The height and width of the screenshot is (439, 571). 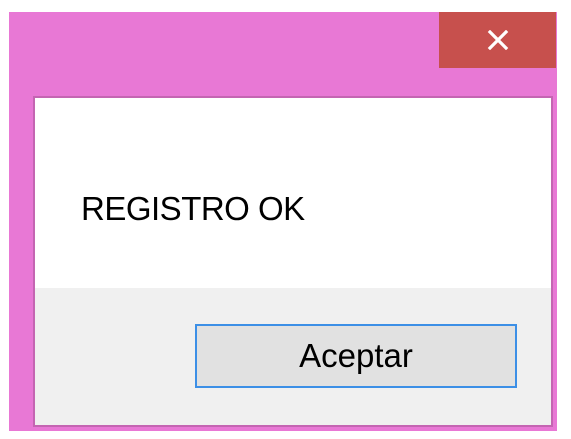 I want to click on close-button, so click(x=497, y=40).